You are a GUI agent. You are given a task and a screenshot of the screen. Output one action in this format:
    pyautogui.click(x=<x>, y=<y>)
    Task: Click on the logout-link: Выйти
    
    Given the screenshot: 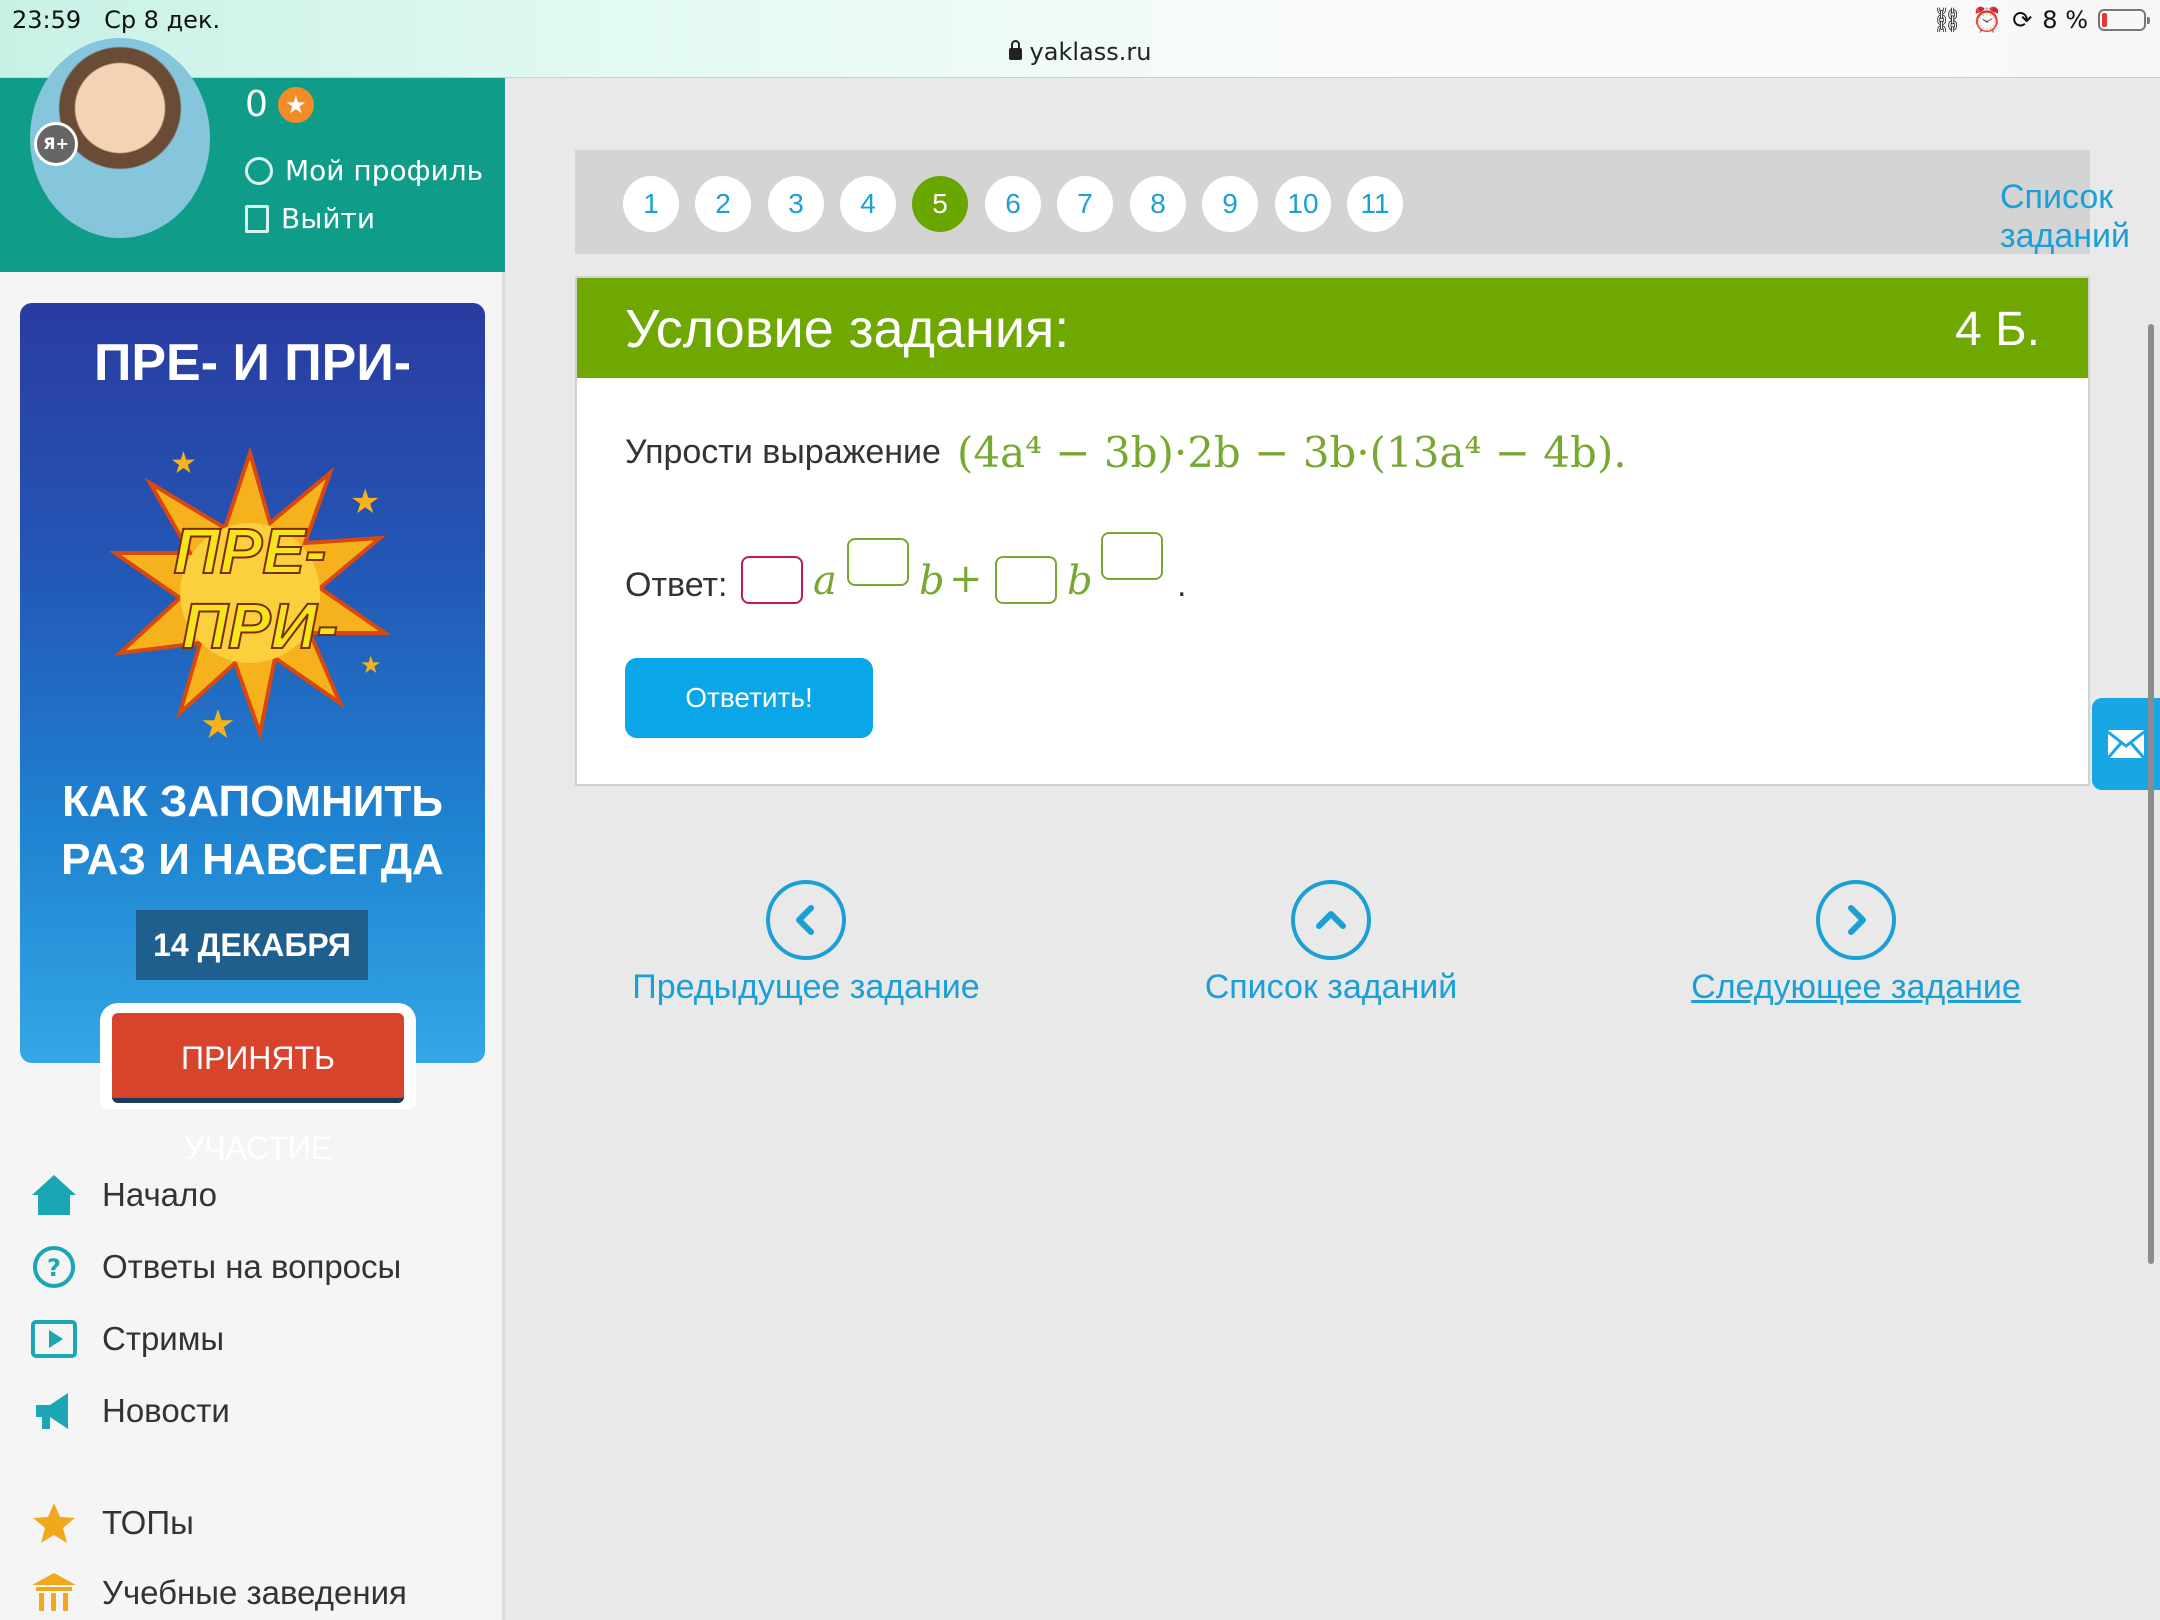 What is the action you would take?
    pyautogui.click(x=310, y=218)
    